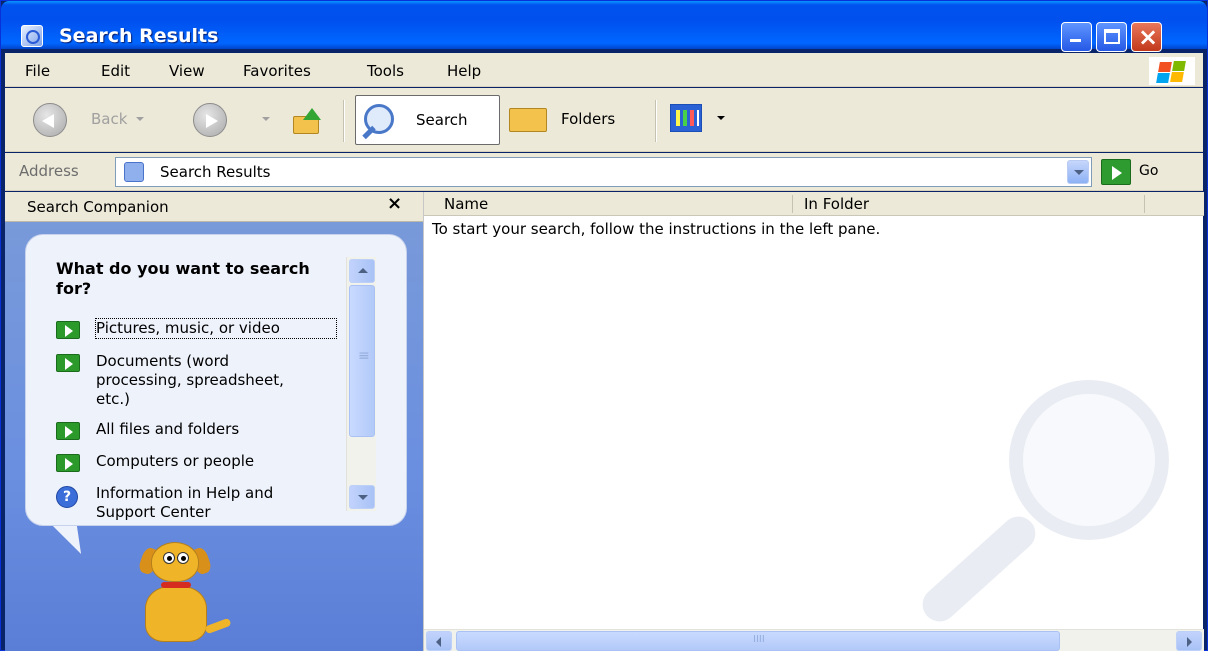  Describe the element at coordinates (183, 278) in the screenshot. I see `search-question: What do you want to search for?` at that location.